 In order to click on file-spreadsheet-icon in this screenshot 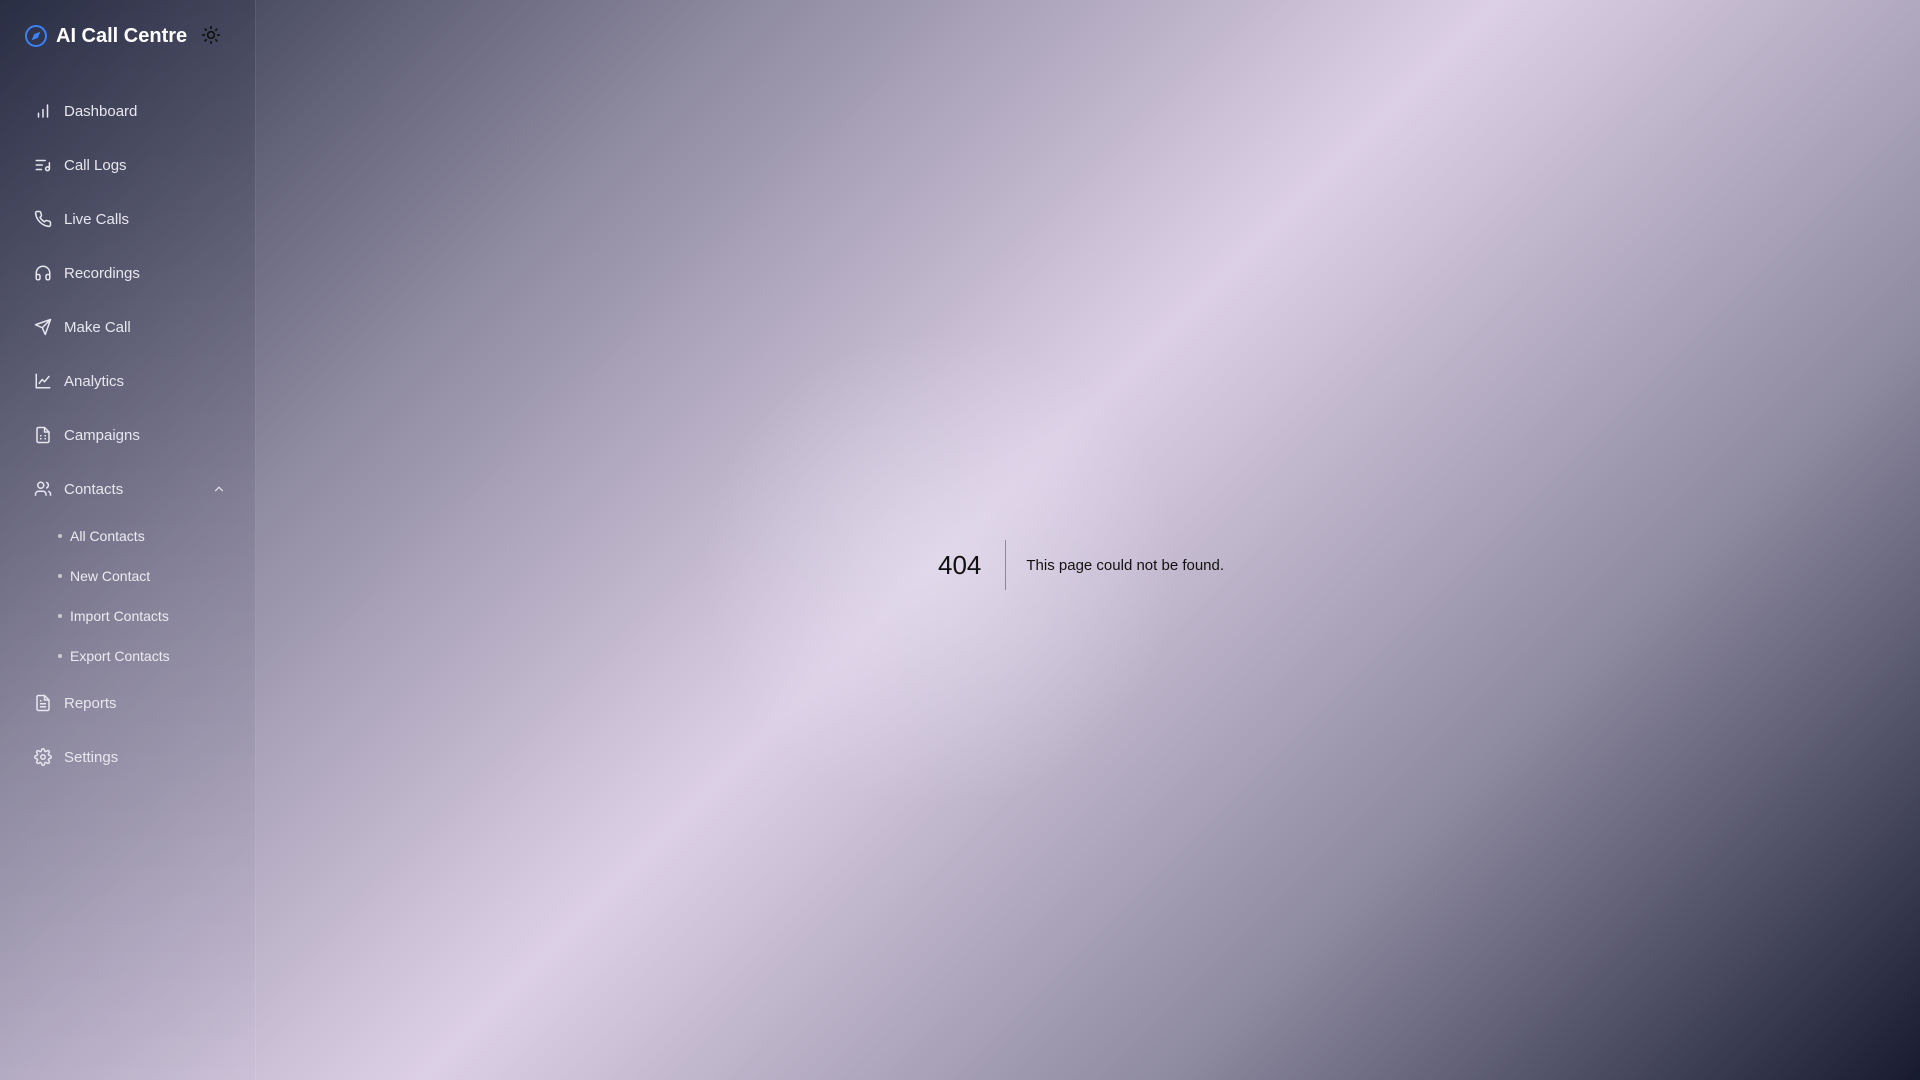, I will do `click(43, 435)`.